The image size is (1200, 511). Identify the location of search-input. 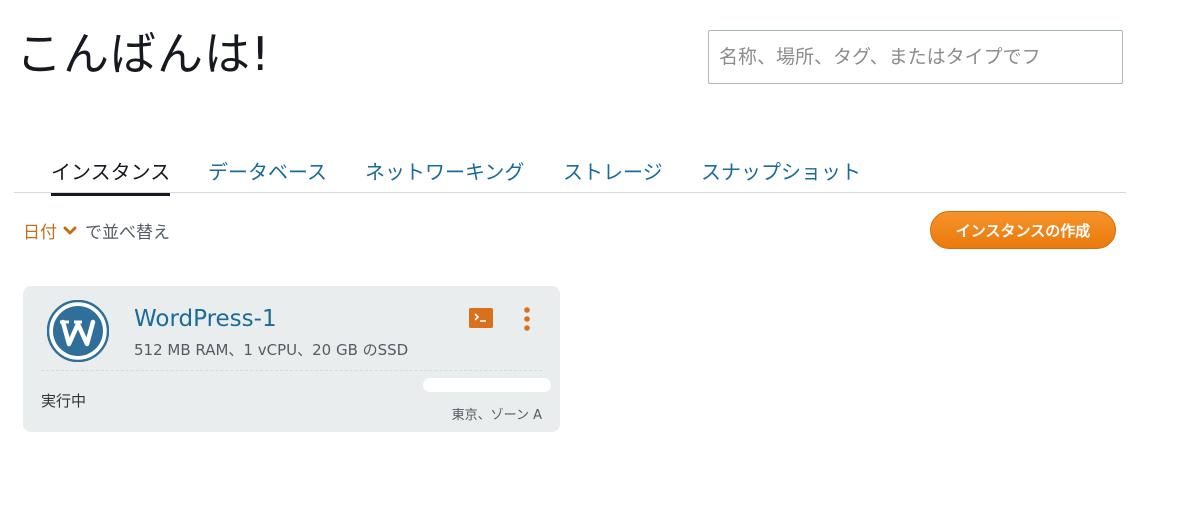
(915, 57).